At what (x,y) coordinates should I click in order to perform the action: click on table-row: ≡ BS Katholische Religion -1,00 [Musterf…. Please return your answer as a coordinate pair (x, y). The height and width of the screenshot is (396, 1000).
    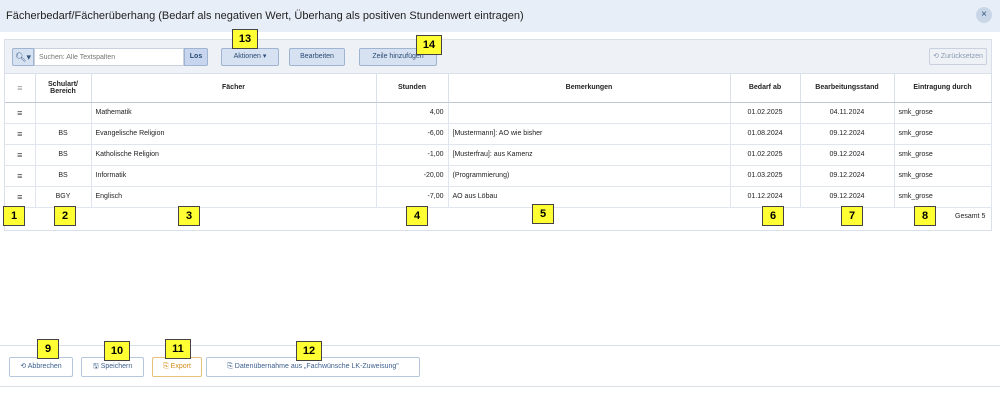
    Looking at the image, I should click on (498, 155).